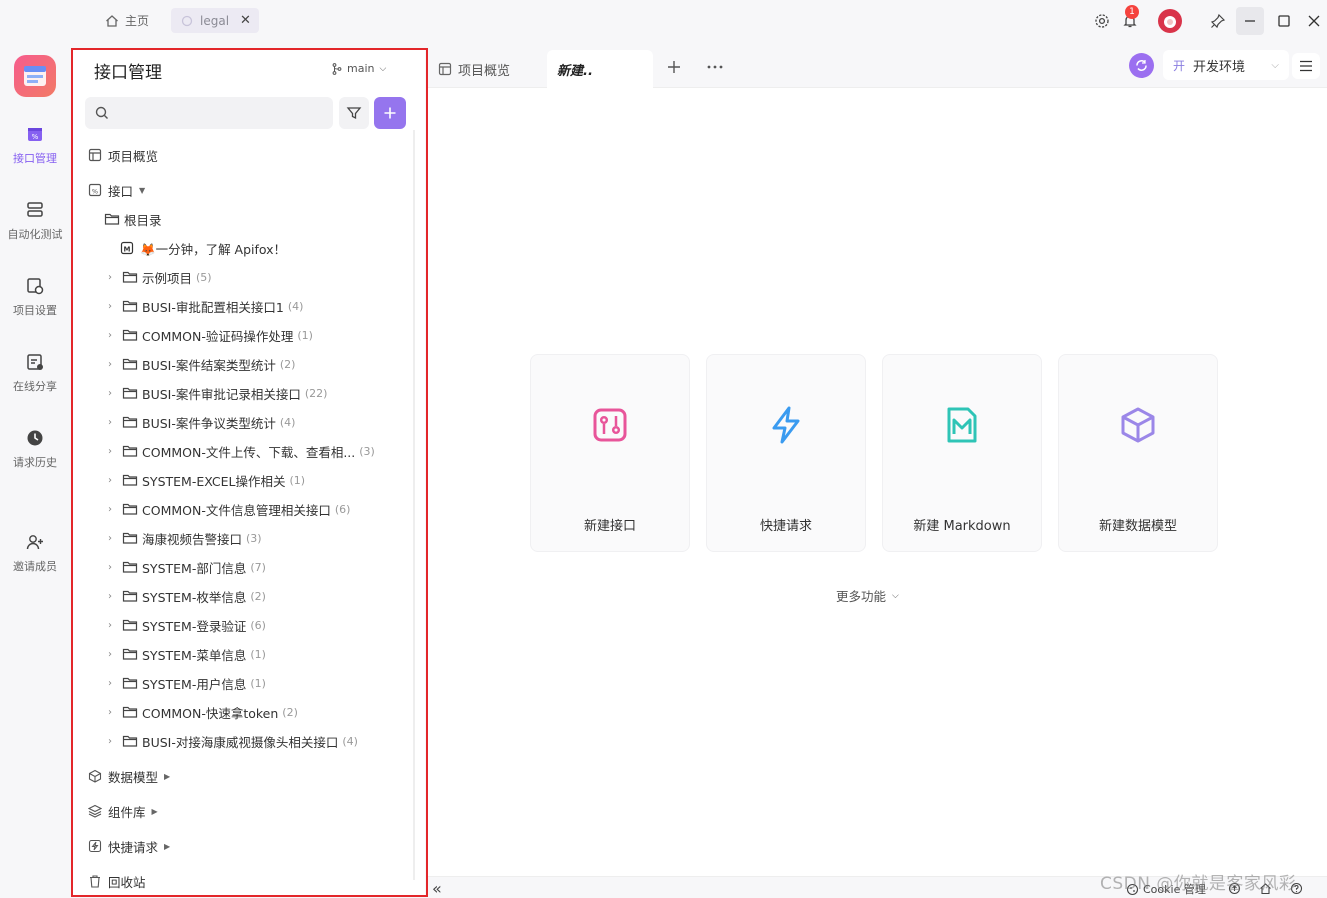 This screenshot has width=1327, height=898. I want to click on tree-item-label: 快捷请求, so click(133, 847).